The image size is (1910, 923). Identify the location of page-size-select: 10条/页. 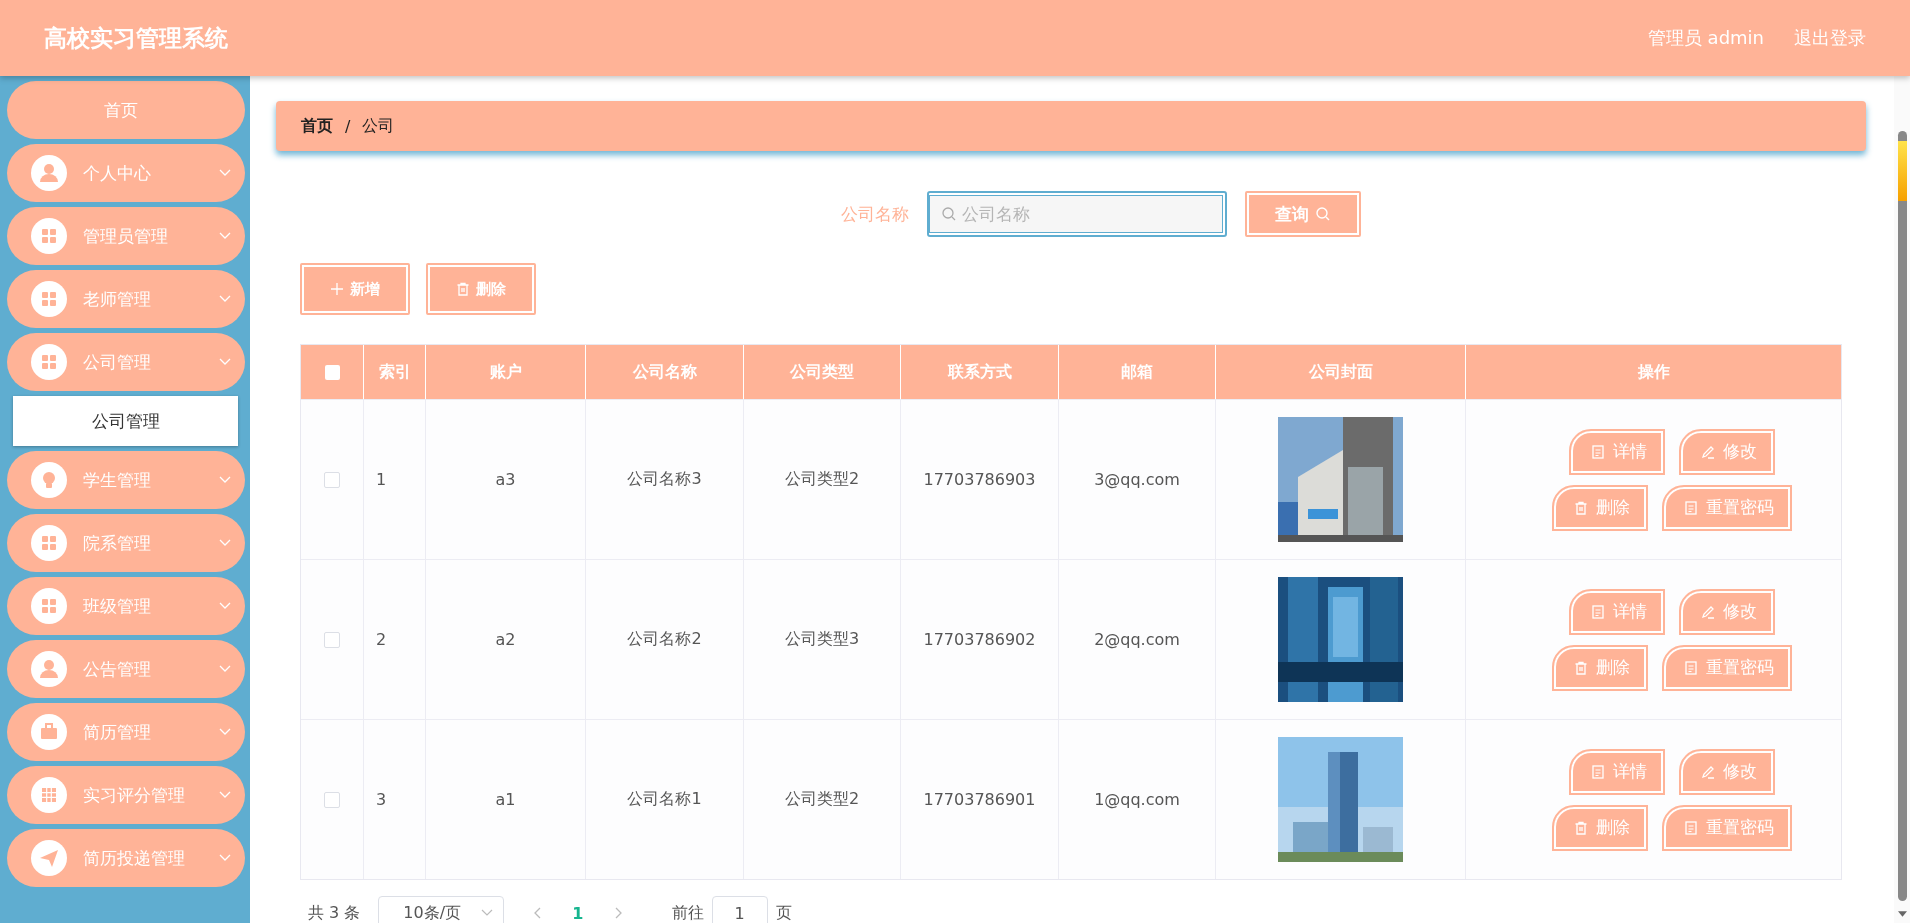
(441, 909).